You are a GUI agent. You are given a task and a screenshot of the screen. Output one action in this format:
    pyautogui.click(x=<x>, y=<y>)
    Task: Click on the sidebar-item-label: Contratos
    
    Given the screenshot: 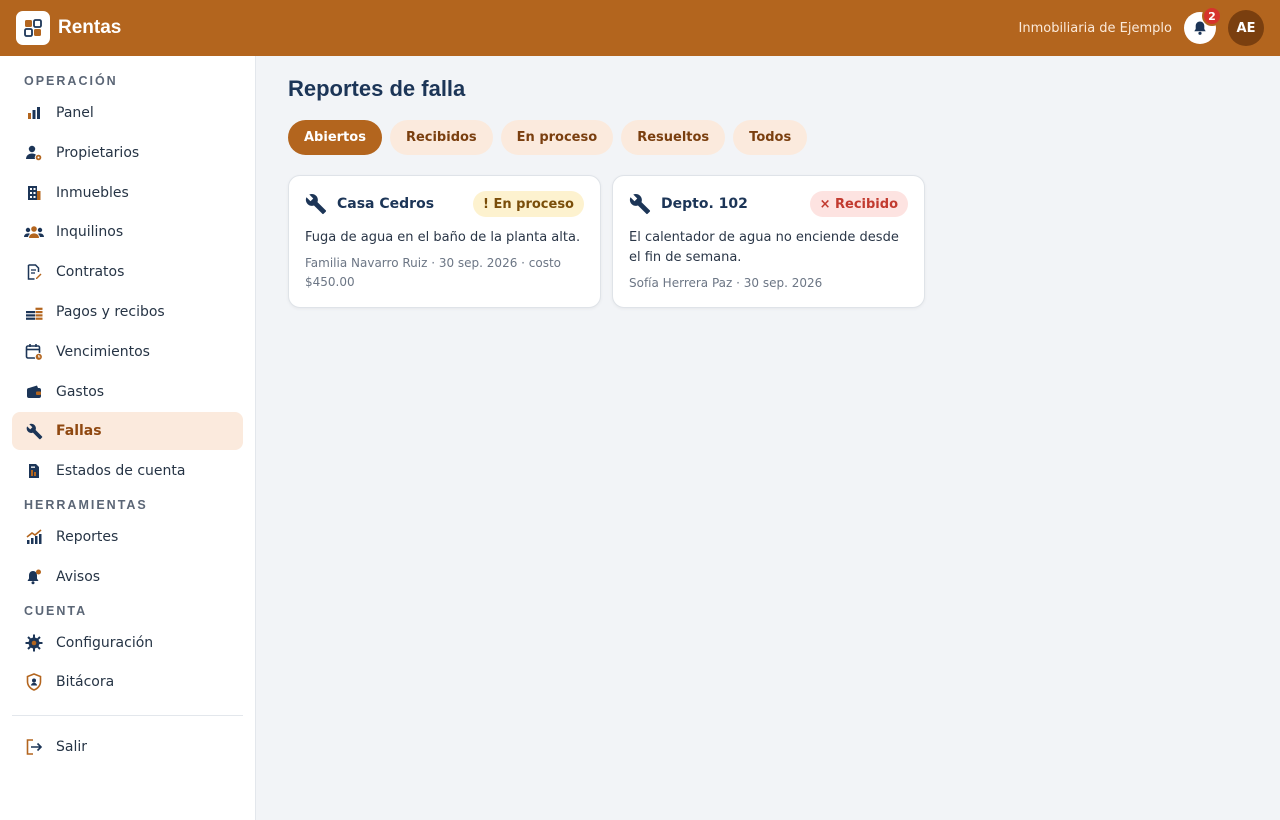 What is the action you would take?
    pyautogui.click(x=90, y=272)
    